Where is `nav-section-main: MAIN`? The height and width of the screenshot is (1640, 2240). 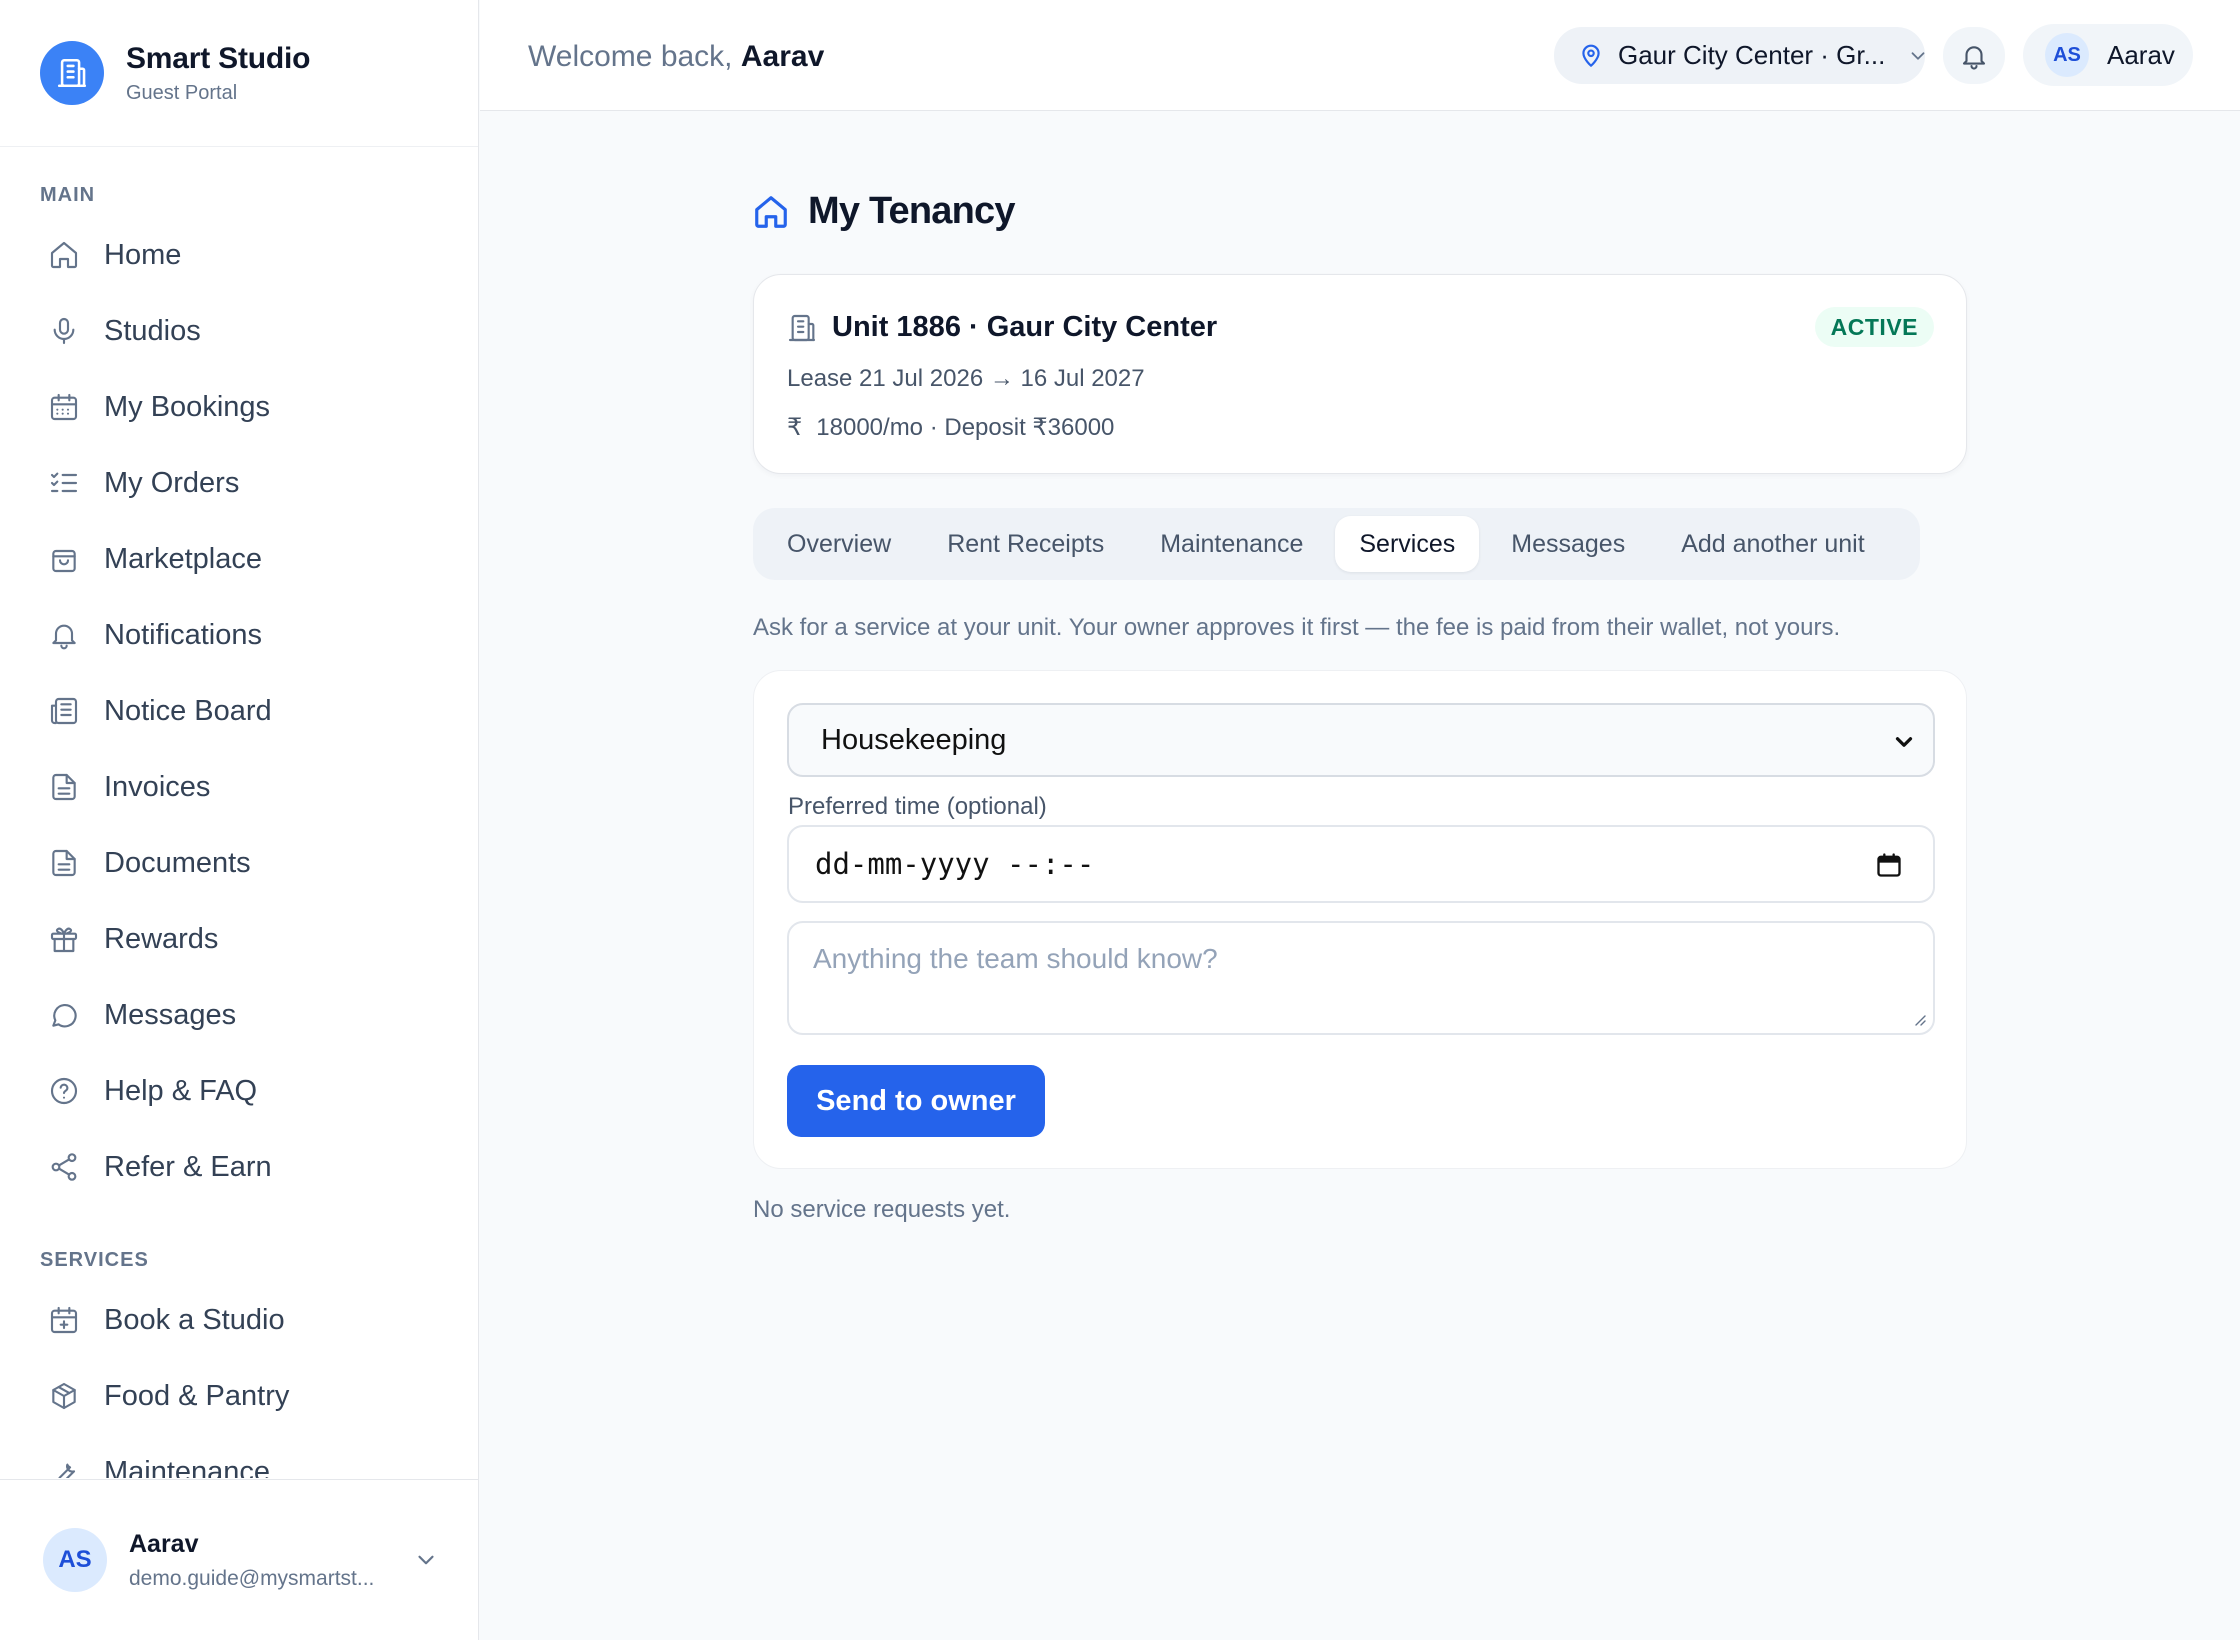
nav-section-main: MAIN is located at coordinates (68, 195).